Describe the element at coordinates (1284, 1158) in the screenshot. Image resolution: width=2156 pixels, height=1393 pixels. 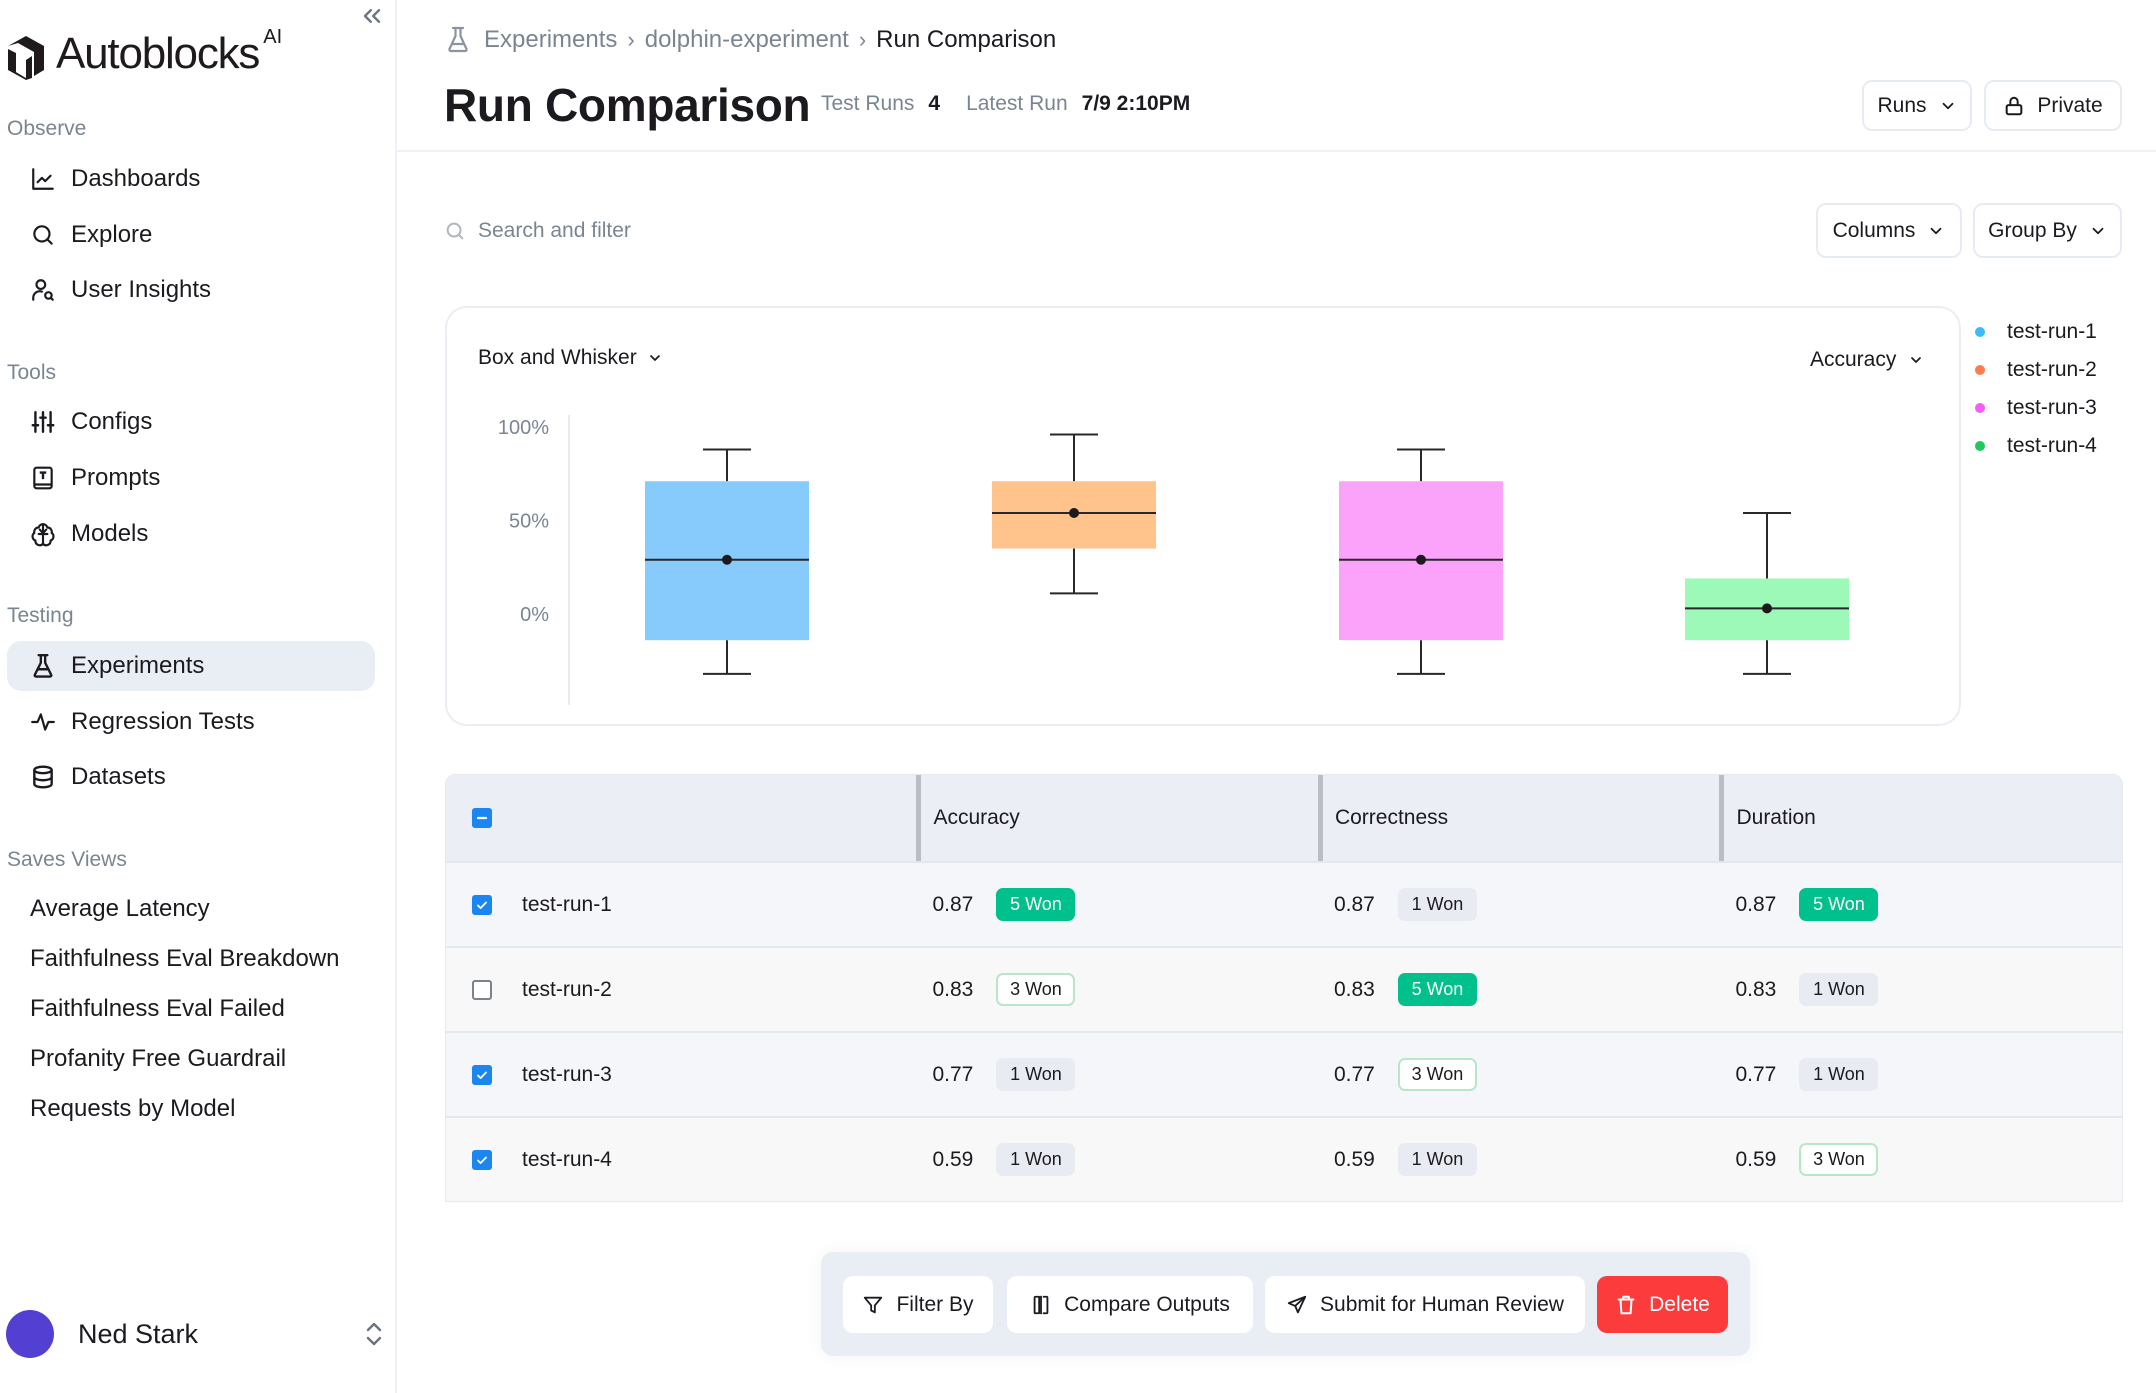
I see `table-row: test-run-4 0.59 1 Won 0.59 1 Won 0.59 3 Won` at that location.